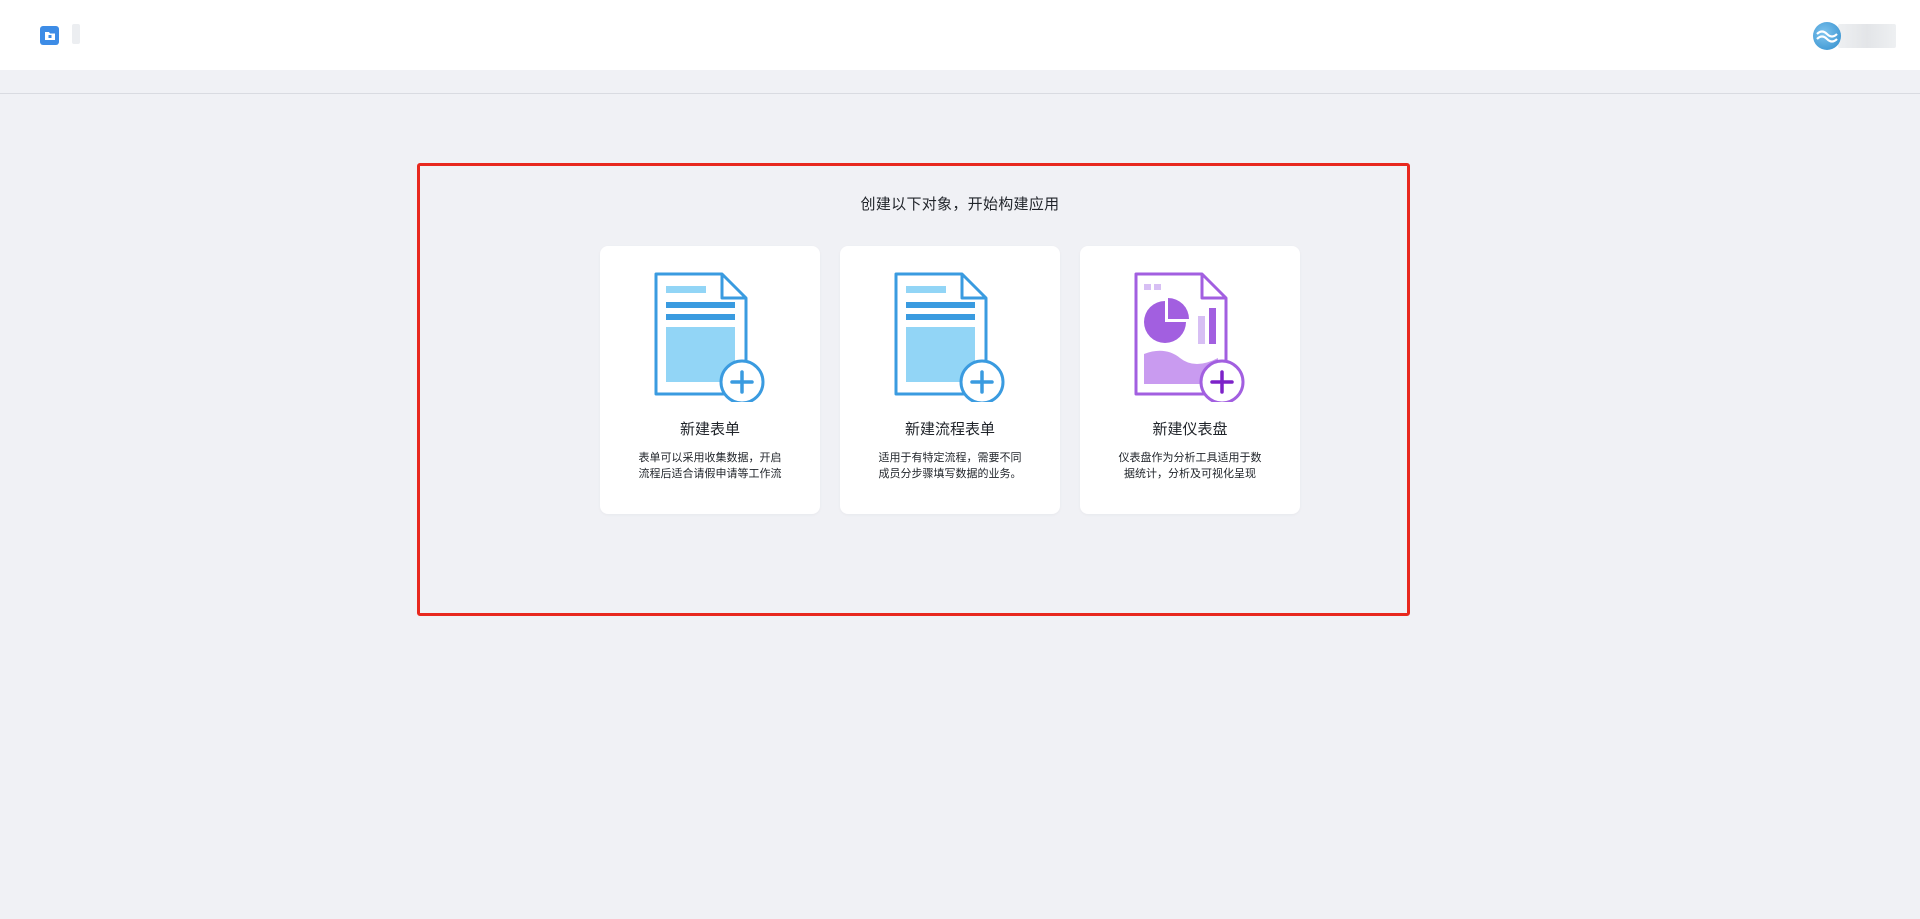  What do you see at coordinates (950, 338) in the screenshot?
I see `new-process-form-icon` at bounding box center [950, 338].